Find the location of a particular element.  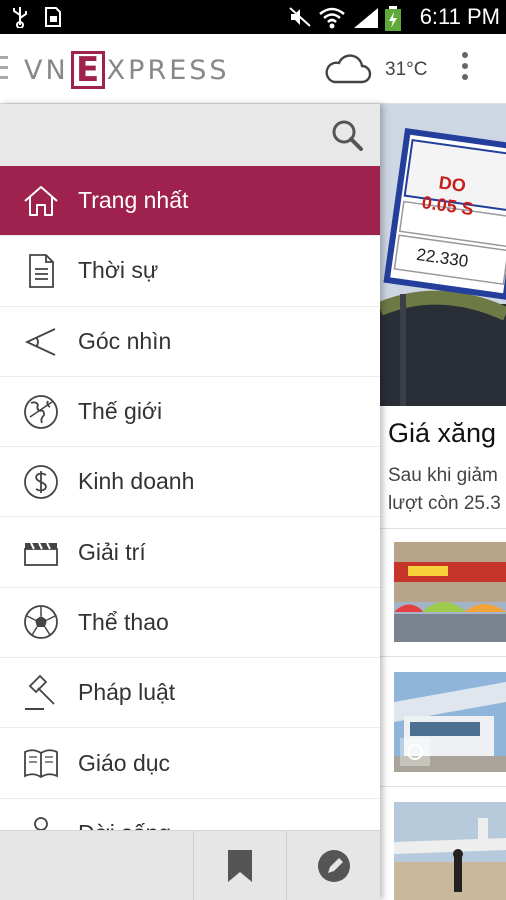

drawer-bottom-bar is located at coordinates (190, 865).